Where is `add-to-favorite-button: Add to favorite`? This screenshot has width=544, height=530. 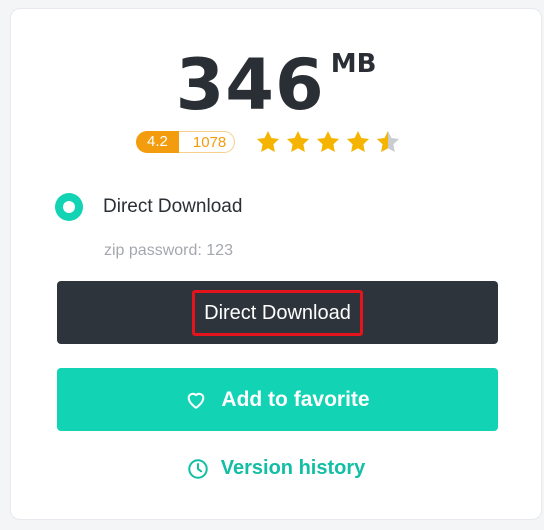
add-to-favorite-button: Add to favorite is located at coordinates (277, 399).